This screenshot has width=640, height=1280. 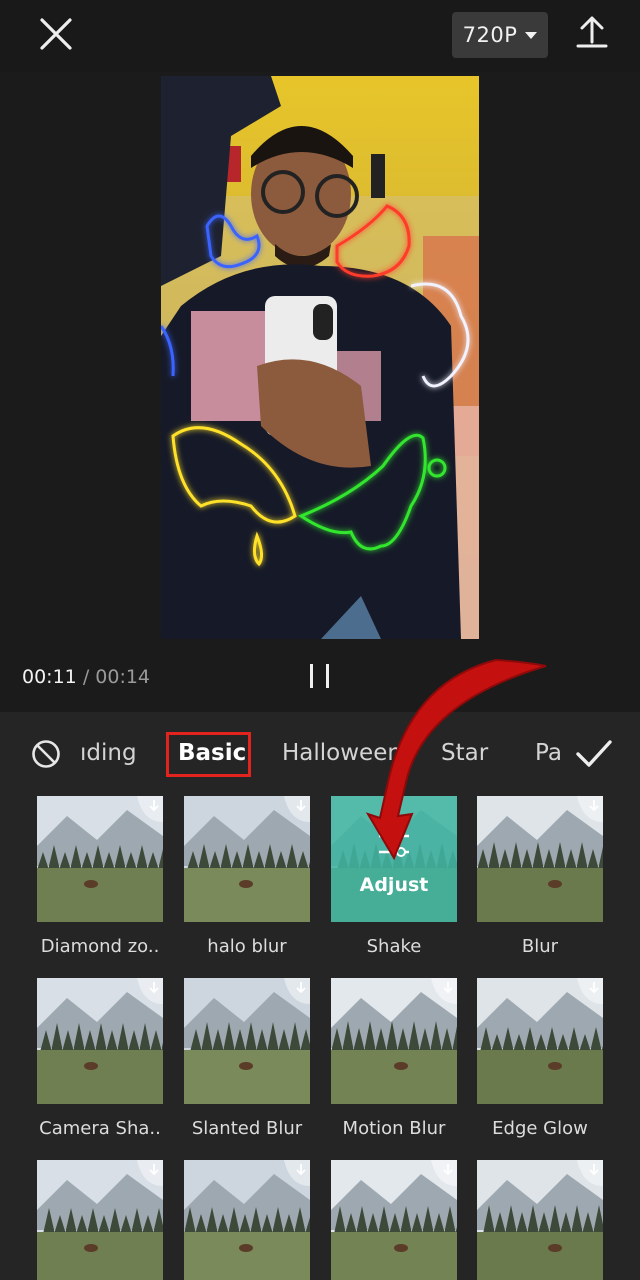 What do you see at coordinates (394, 844) in the screenshot?
I see `adjust-icon` at bounding box center [394, 844].